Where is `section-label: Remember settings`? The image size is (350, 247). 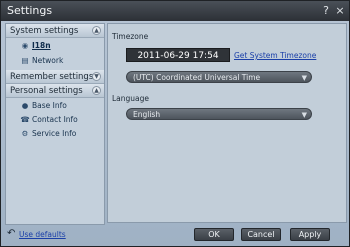 section-label: Remember settings is located at coordinates (52, 77).